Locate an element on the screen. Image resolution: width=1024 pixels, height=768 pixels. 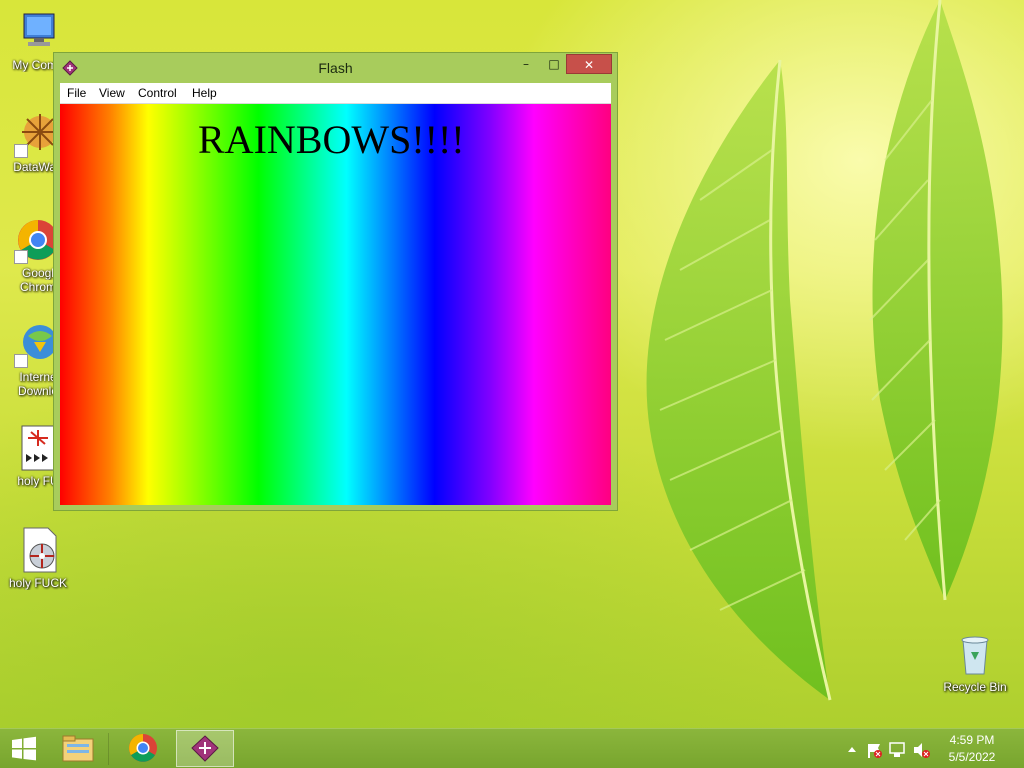
file-explorer-icon is located at coordinates (78, 748).